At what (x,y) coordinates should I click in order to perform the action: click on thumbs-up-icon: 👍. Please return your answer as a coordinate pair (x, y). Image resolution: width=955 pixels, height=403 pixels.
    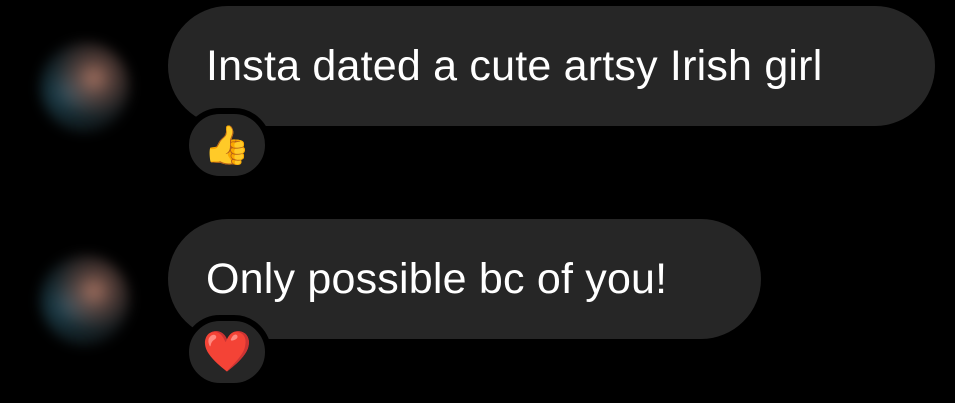
    Looking at the image, I should click on (227, 145).